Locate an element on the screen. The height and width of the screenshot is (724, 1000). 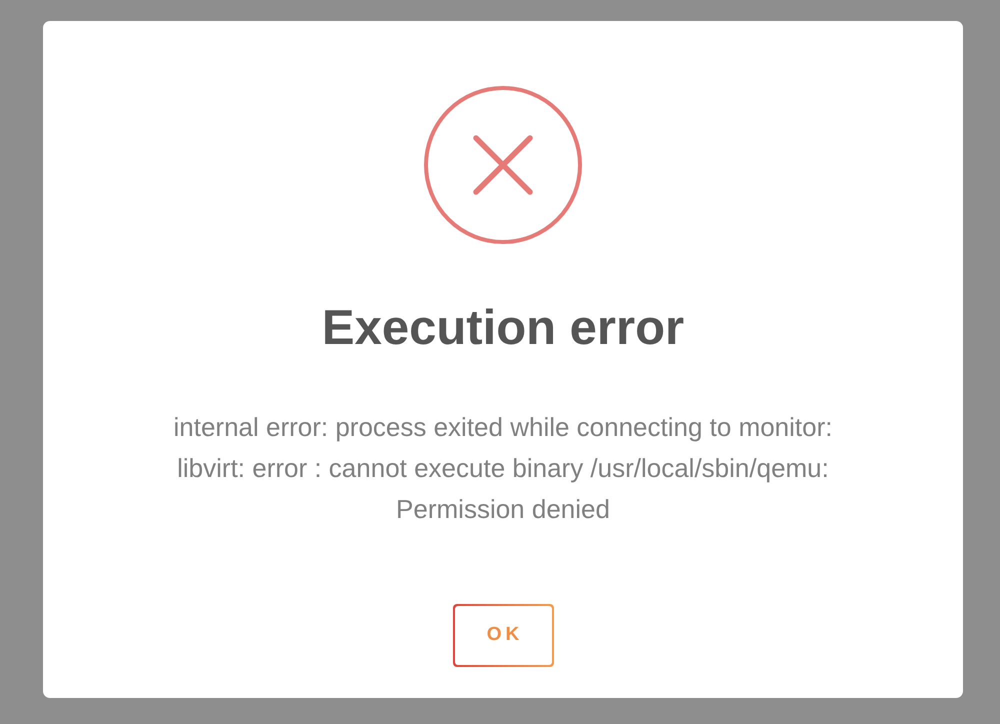
ok-button: OK is located at coordinates (503, 635).